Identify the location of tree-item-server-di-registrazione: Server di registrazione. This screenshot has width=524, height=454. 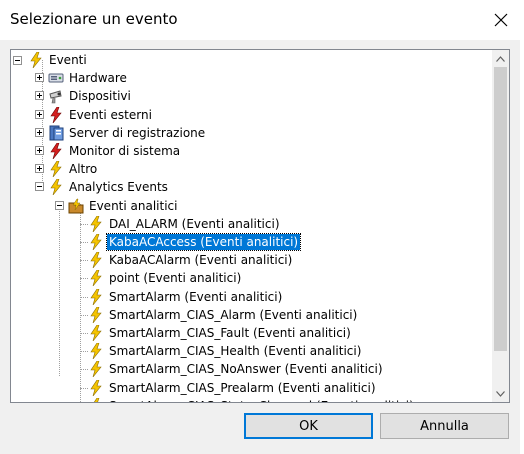
(127, 133).